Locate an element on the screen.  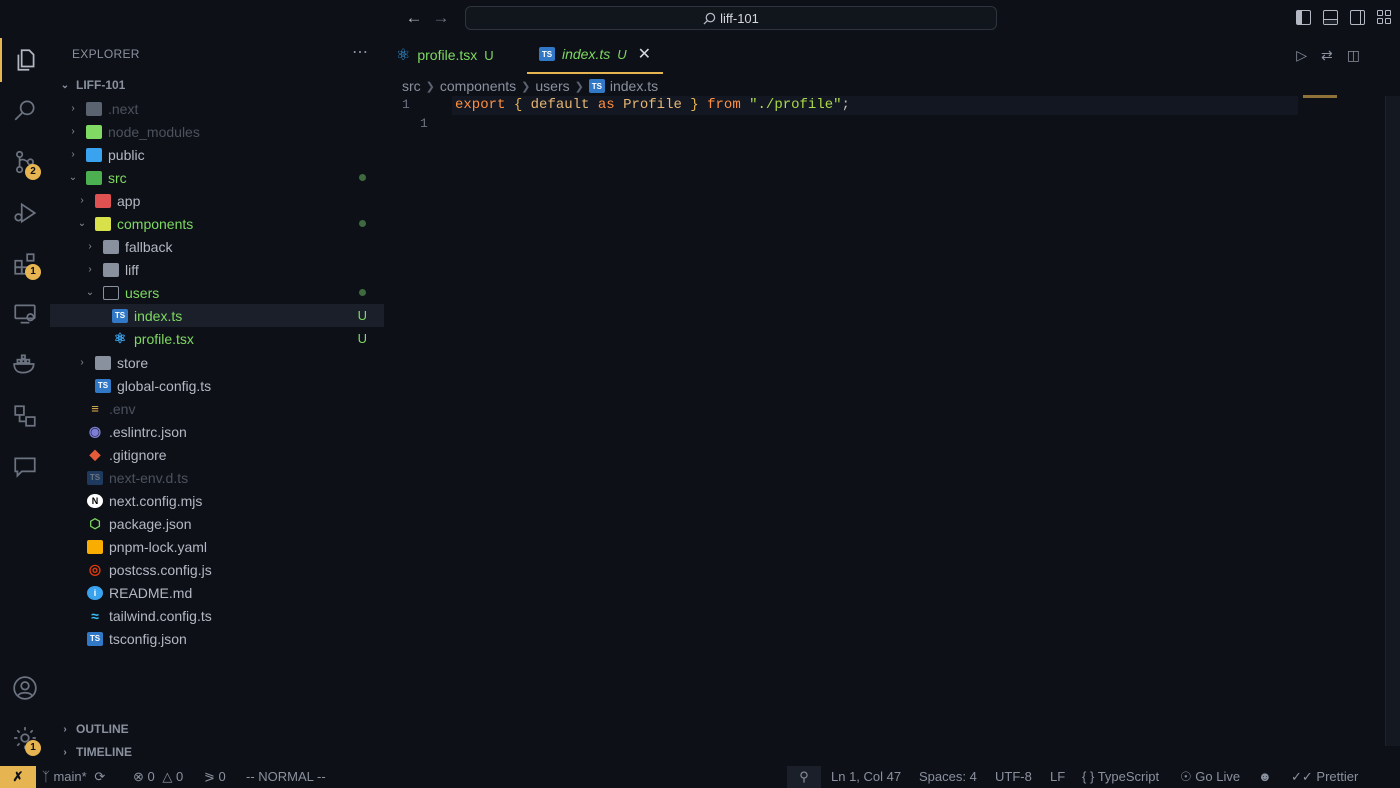
toggle-secondary-sidebar-icon is located at coordinates (1357, 17).